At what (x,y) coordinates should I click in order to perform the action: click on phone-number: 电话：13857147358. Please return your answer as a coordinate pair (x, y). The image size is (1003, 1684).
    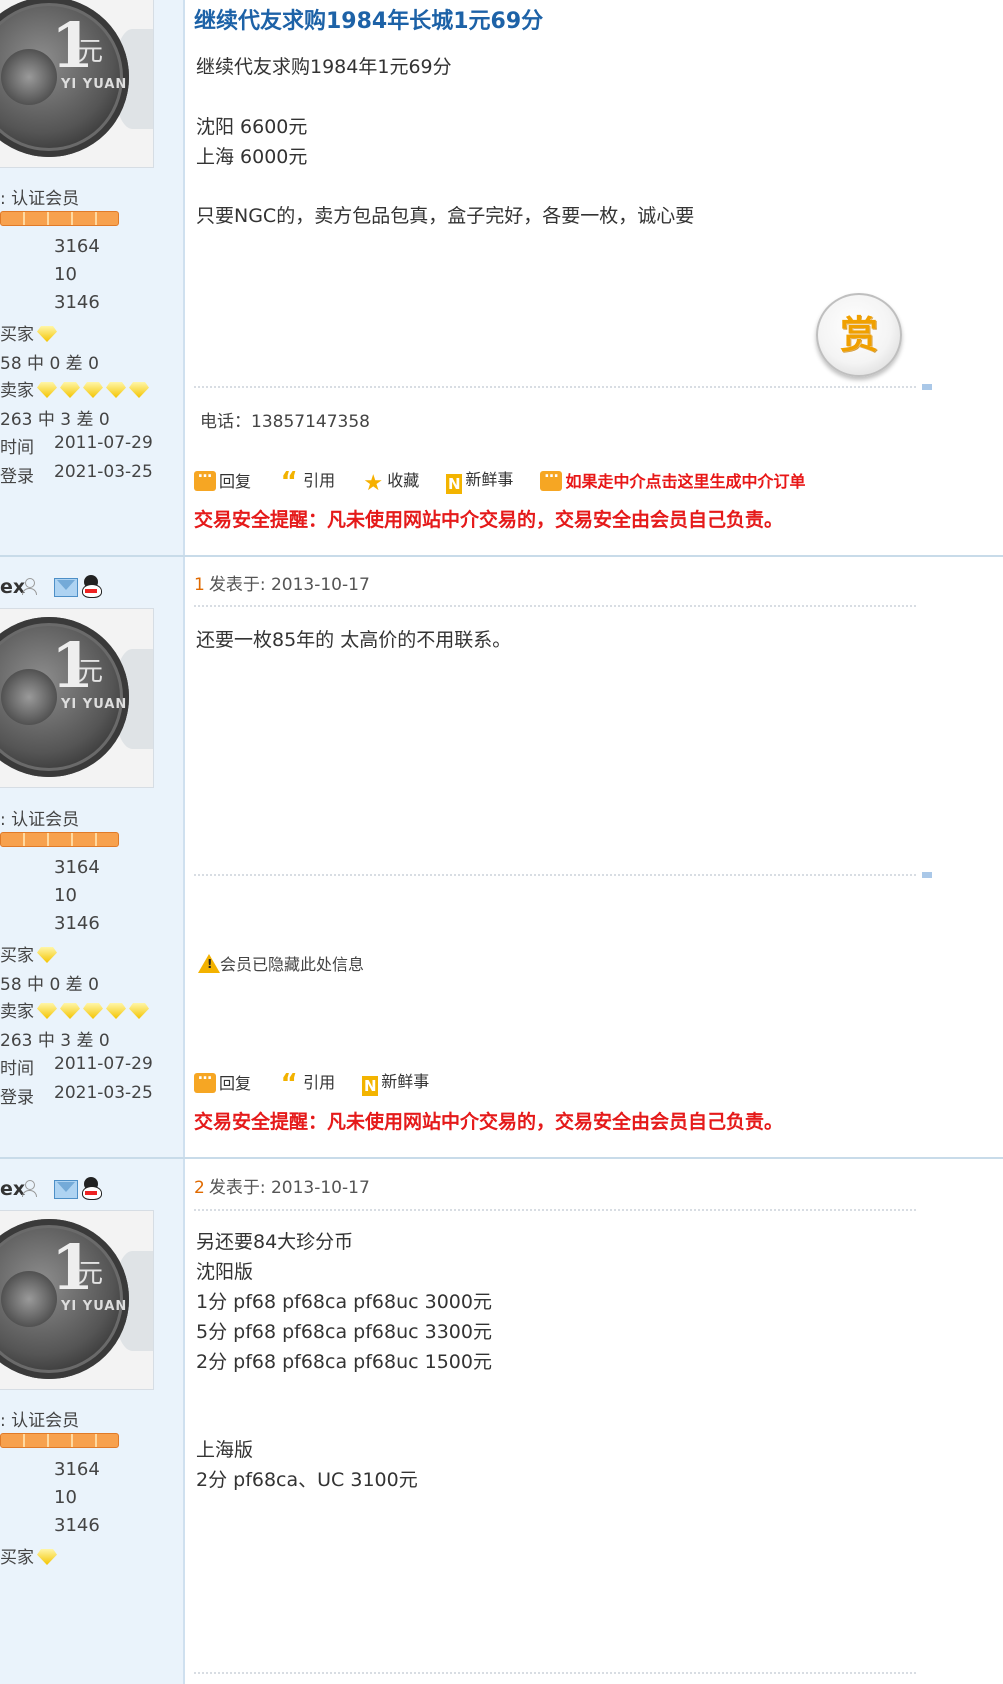
    Looking at the image, I should click on (285, 422).